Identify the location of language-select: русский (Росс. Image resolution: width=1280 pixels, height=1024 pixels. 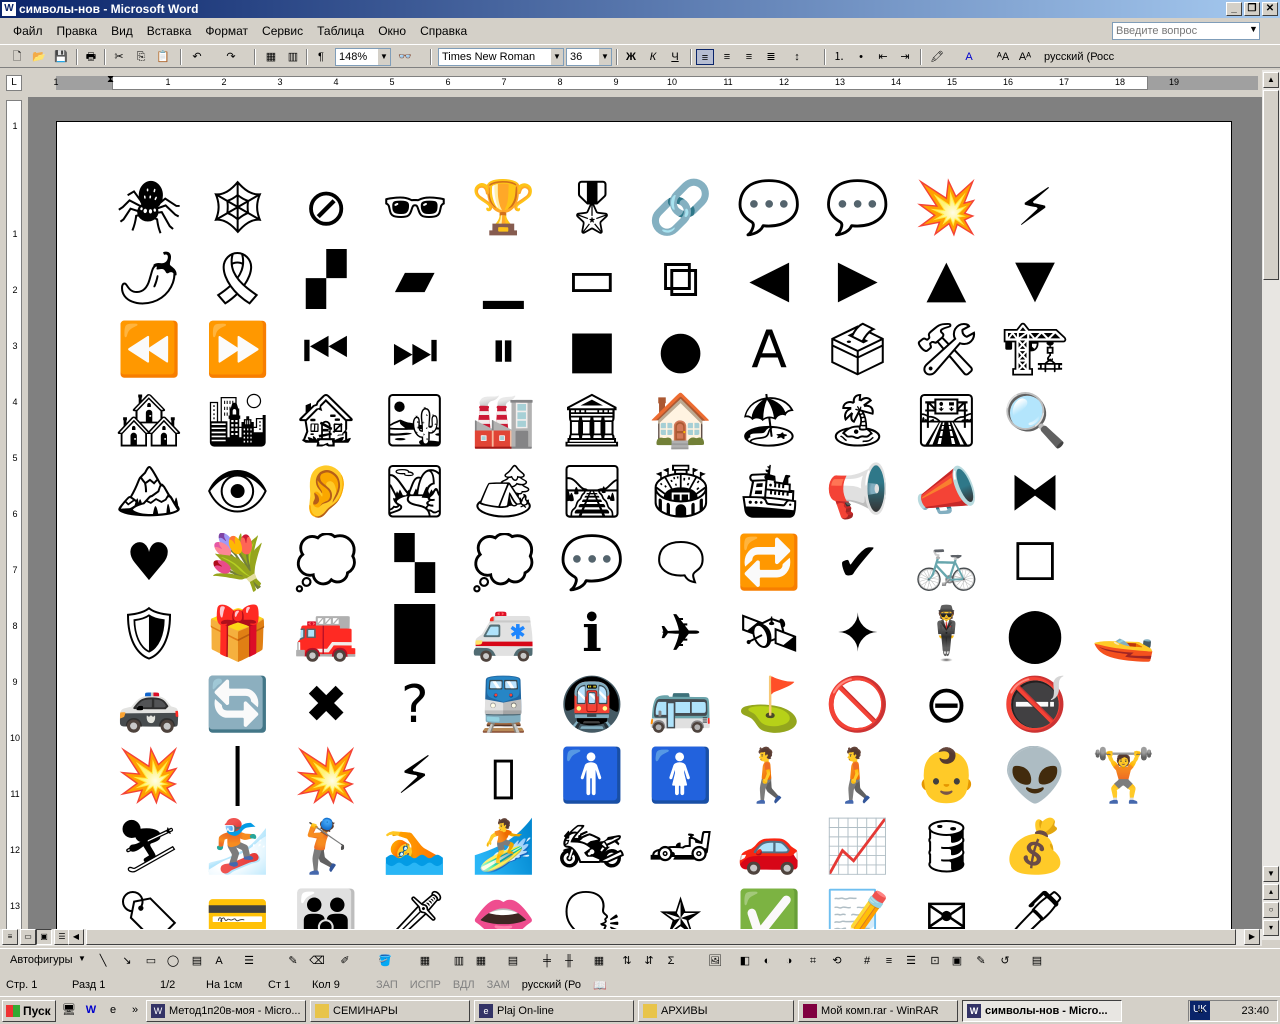
(1085, 57).